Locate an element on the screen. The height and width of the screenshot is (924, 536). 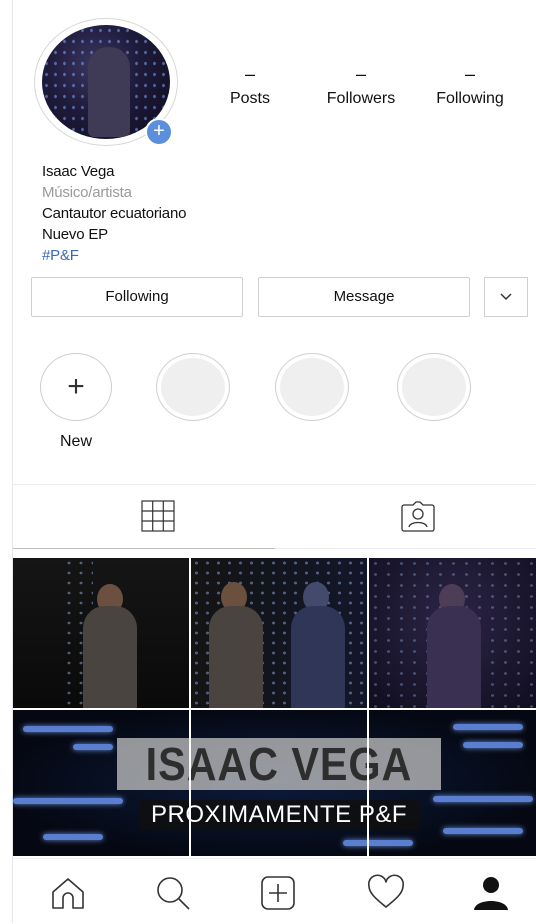
following-label: Following is located at coordinates (470, 98).